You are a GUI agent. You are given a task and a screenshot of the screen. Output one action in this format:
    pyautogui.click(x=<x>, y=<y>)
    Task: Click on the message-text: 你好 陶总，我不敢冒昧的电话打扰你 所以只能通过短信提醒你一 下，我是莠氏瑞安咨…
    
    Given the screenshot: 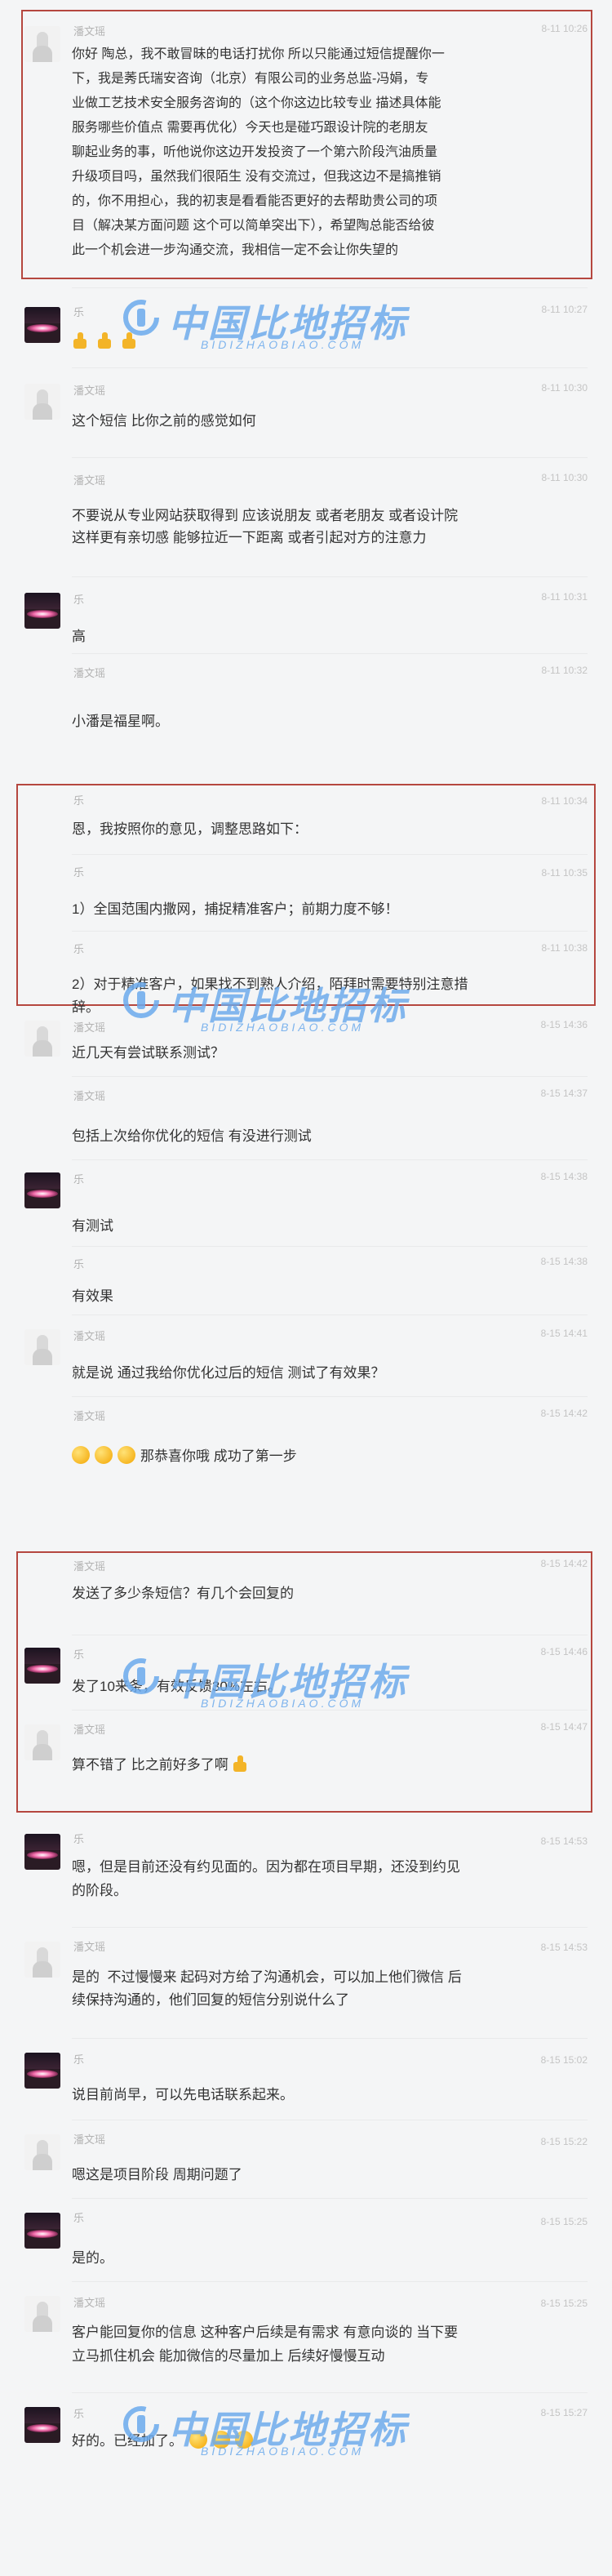 What is the action you would take?
    pyautogui.click(x=258, y=152)
    